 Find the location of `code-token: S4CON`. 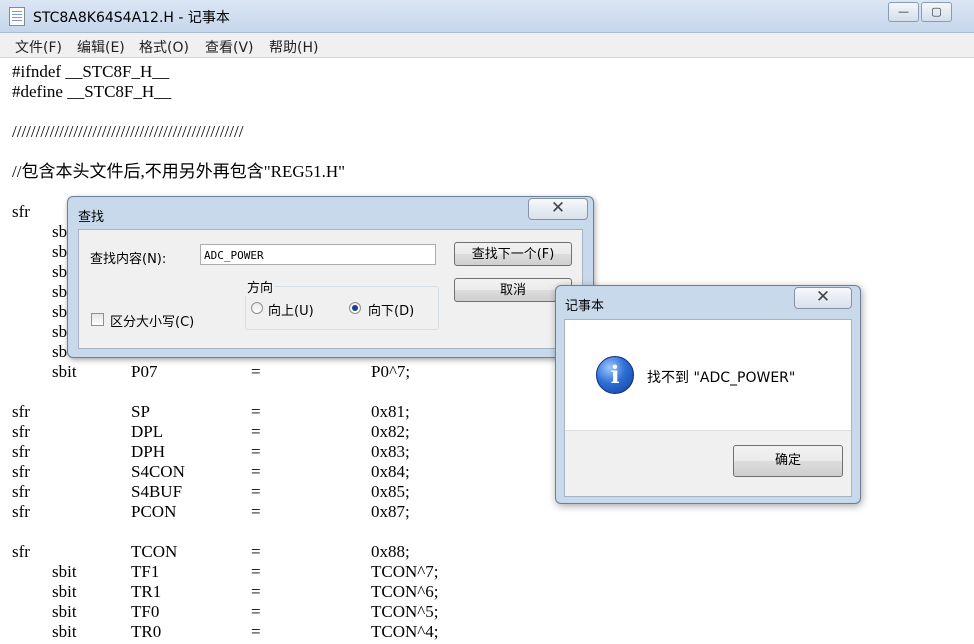

code-token: S4CON is located at coordinates (158, 471).